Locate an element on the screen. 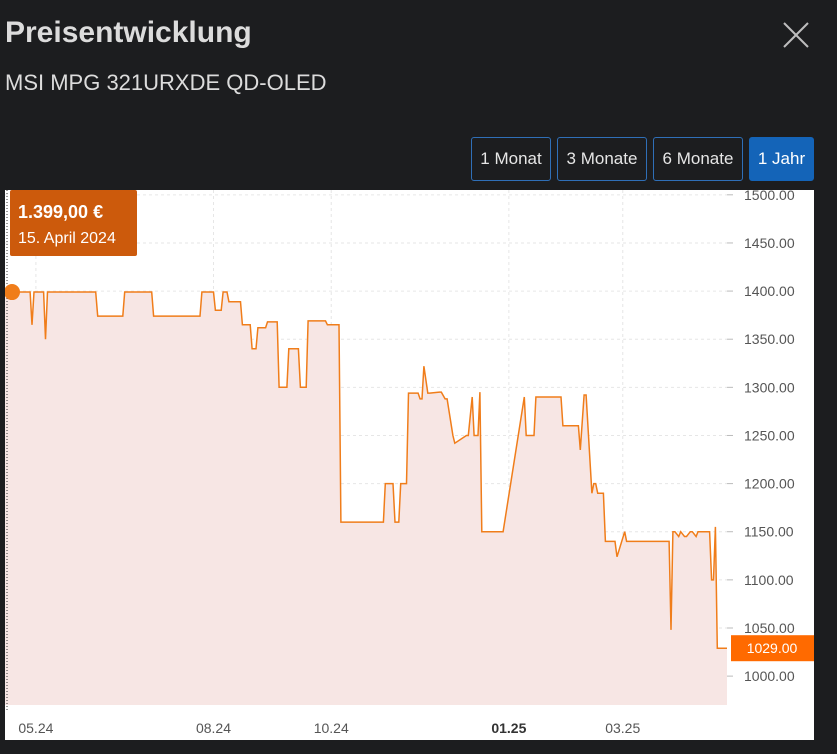 The width and height of the screenshot is (837, 754). y-tick-label: 1100.00 is located at coordinates (769, 580).